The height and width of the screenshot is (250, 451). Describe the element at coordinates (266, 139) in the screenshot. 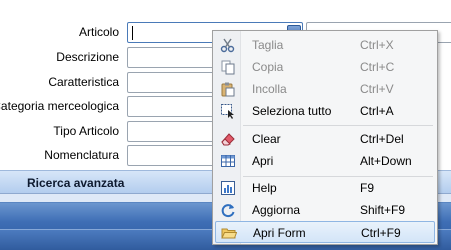

I see `menu-item-label: Clear` at that location.